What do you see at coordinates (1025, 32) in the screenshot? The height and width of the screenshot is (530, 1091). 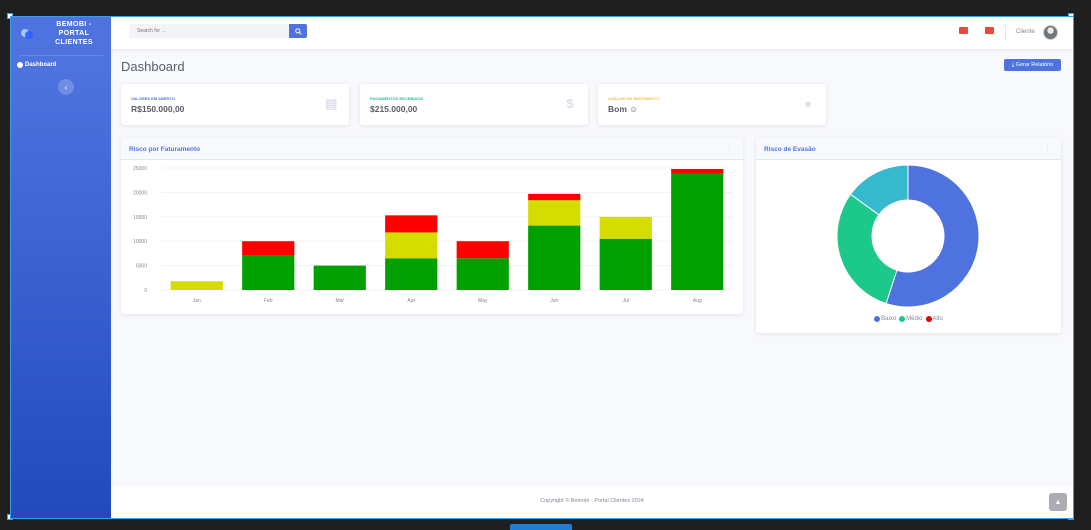 I see `user-name: Cliente` at bounding box center [1025, 32].